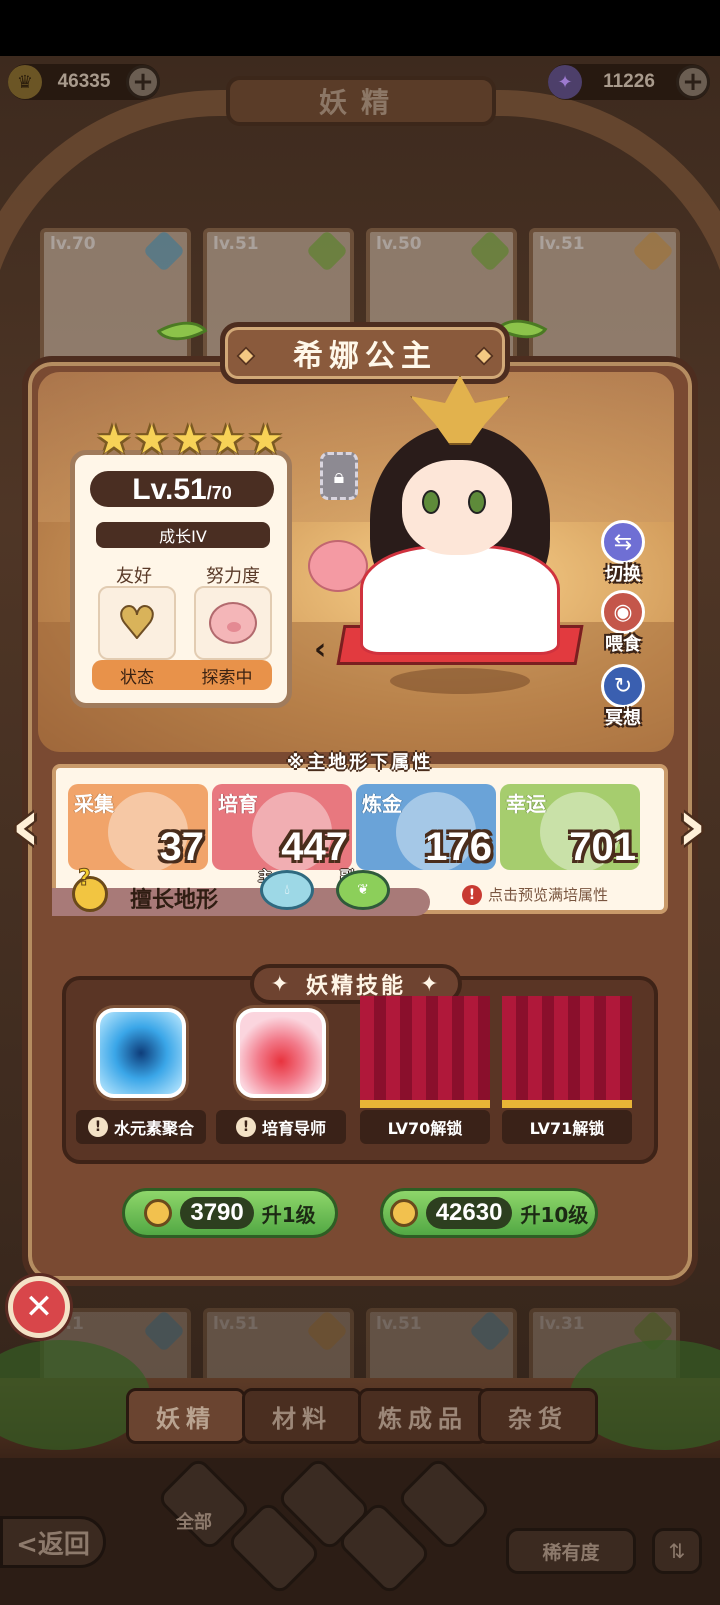 The image size is (720, 1605). Describe the element at coordinates (602, 847) in the screenshot. I see `attr-value: 701` at that location.